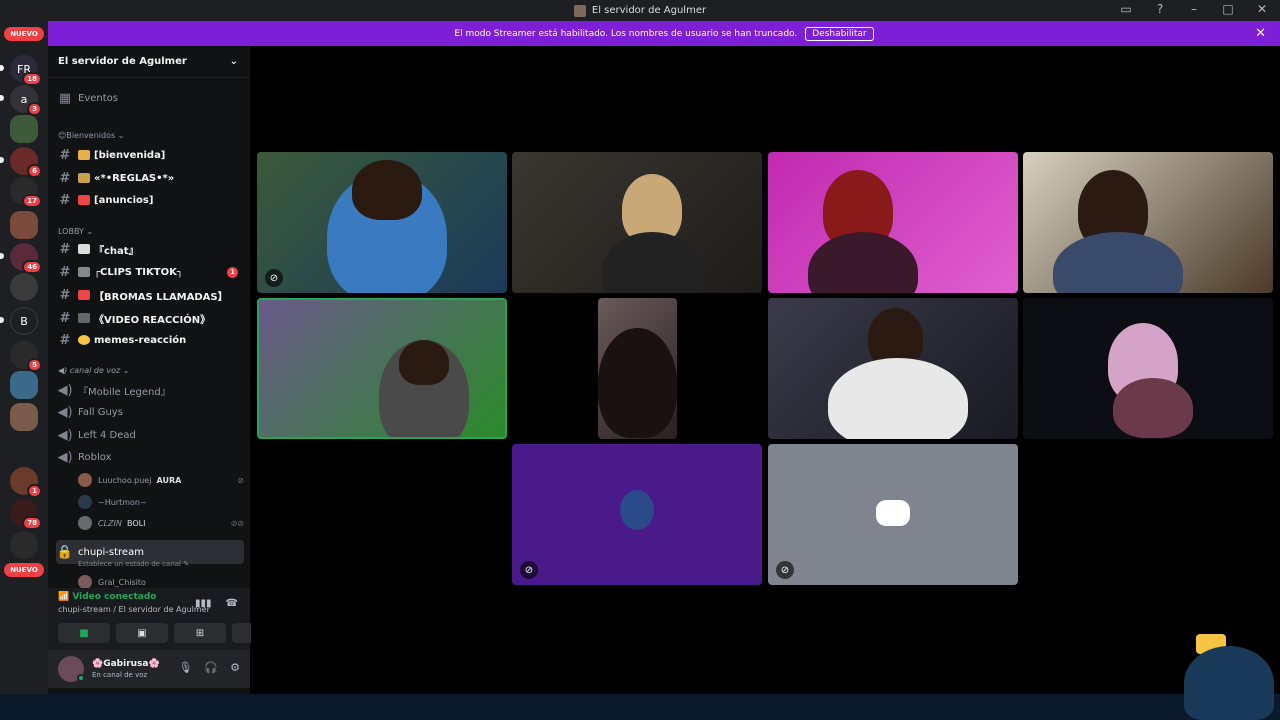 The width and height of the screenshot is (1280, 720). I want to click on activities-button: ⊞, so click(200, 633).